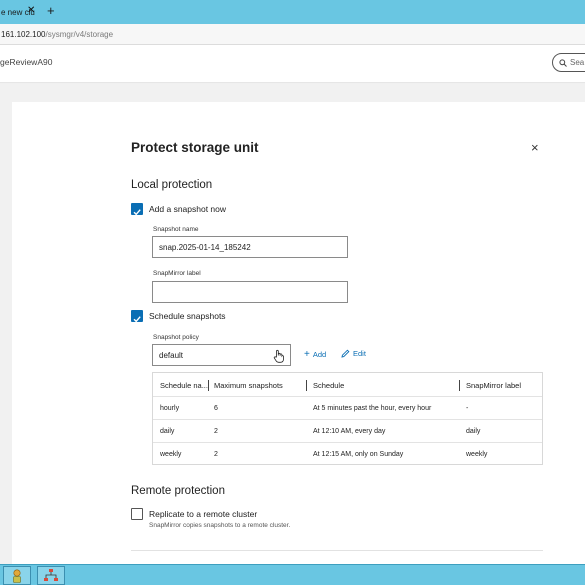 The width and height of the screenshot is (585, 585). Describe the element at coordinates (26, 62) in the screenshot. I see `cluster-name: geReviewA90` at that location.